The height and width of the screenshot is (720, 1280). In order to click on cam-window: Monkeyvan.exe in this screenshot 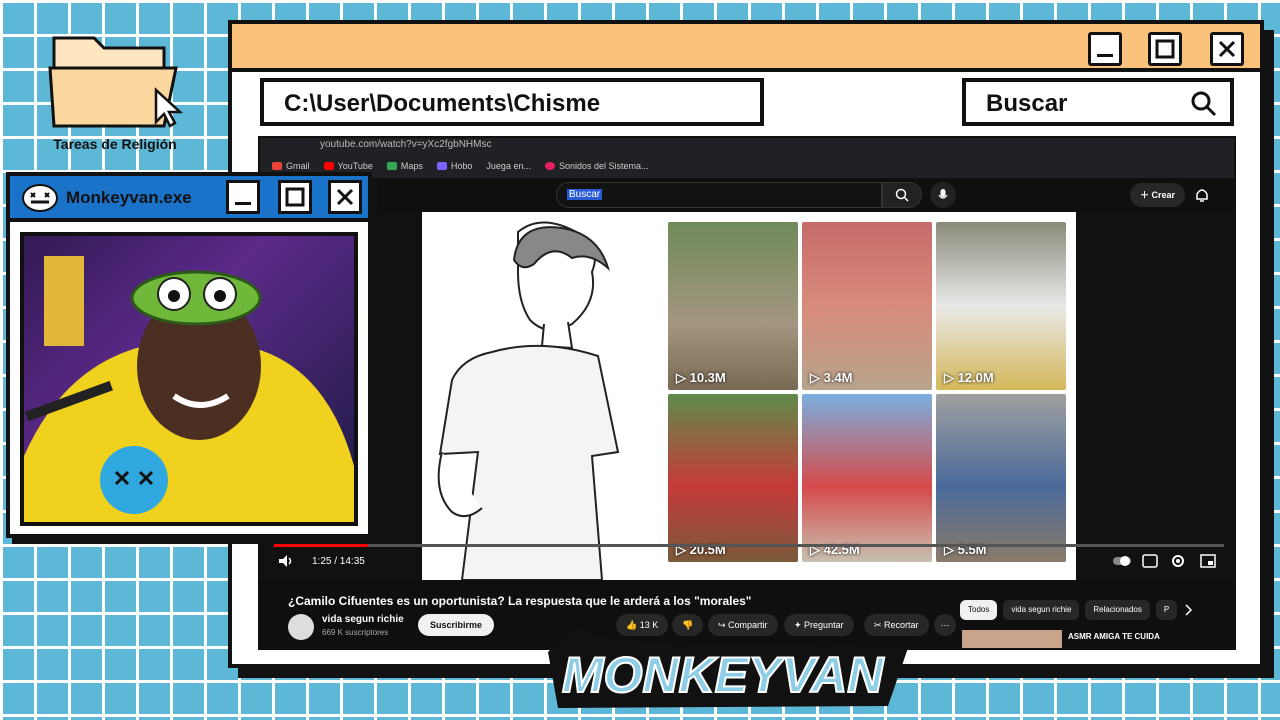, I will do `click(189, 355)`.